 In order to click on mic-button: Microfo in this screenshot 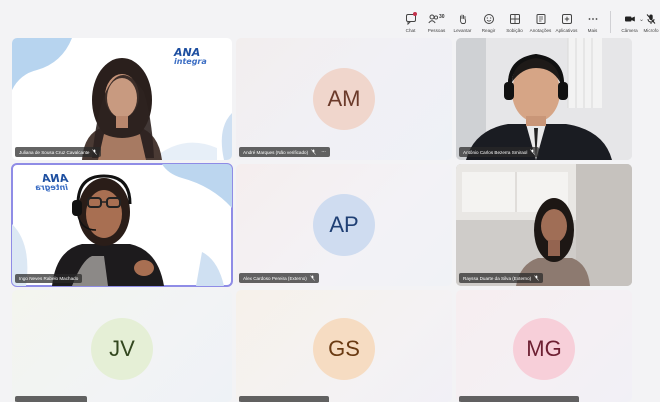, I will do `click(651, 20)`.